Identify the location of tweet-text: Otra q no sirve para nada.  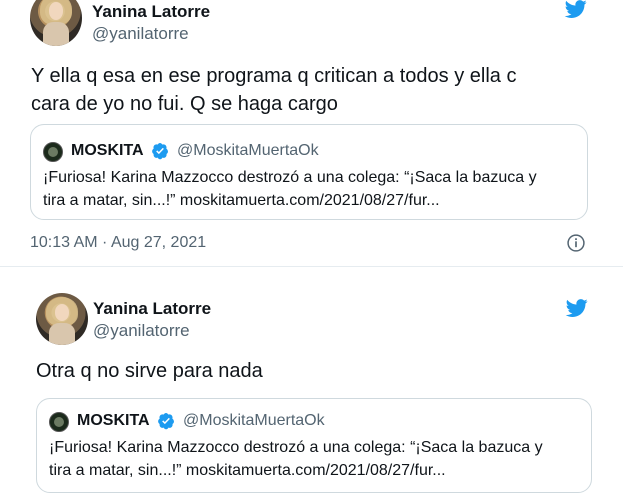
(149, 371).